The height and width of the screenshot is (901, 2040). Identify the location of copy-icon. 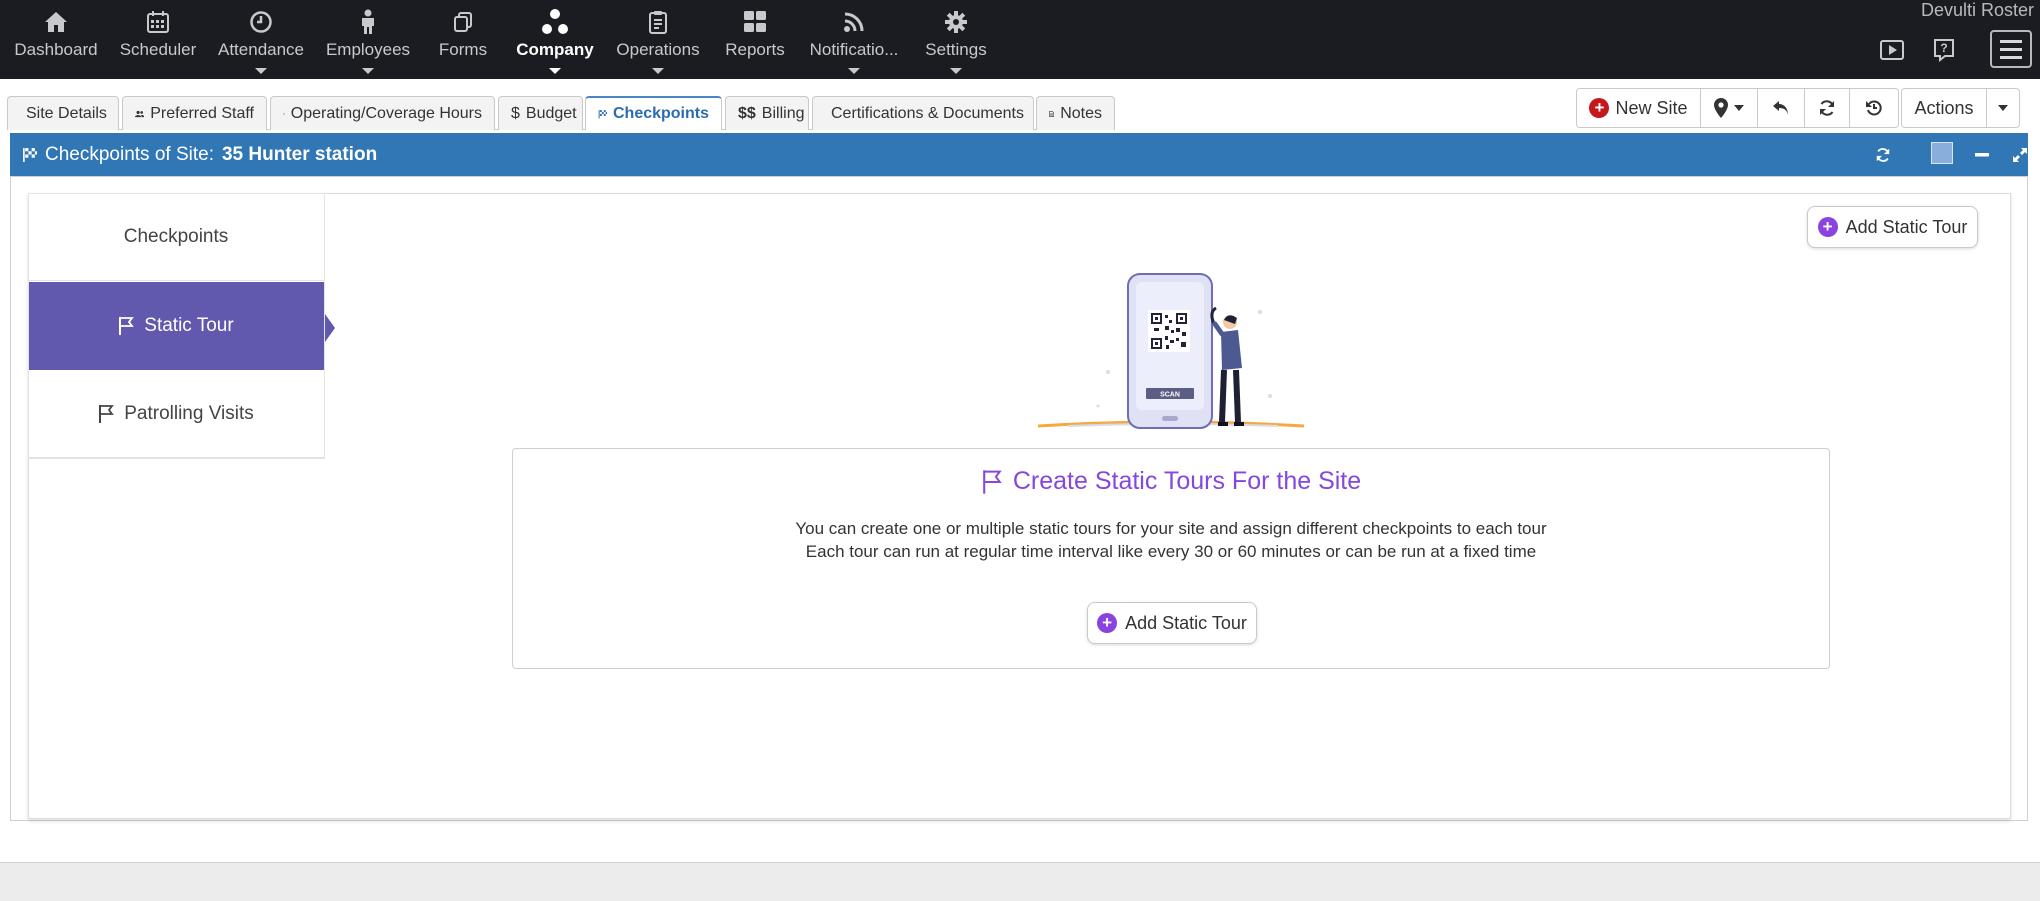
(463, 22).